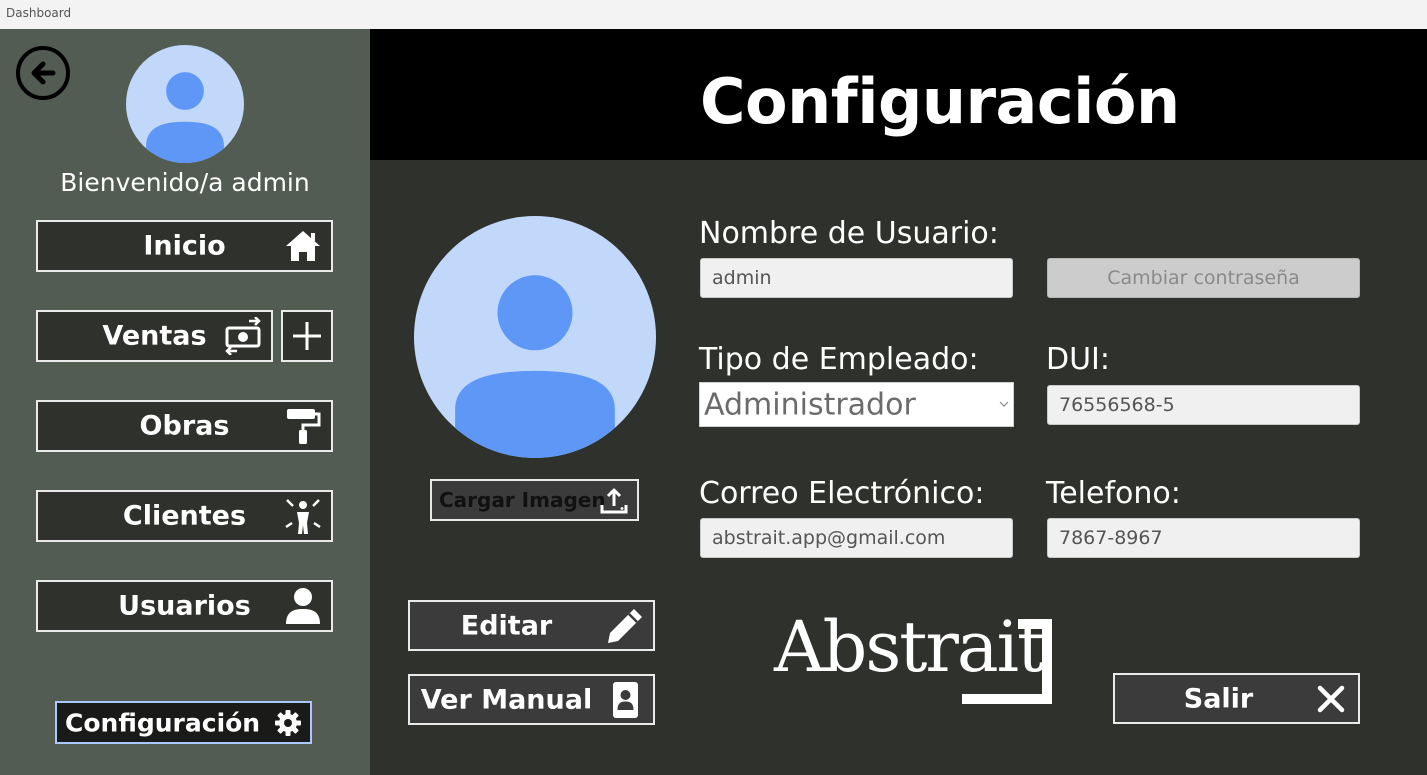  What do you see at coordinates (839, 359) in the screenshot?
I see `employee-type-label: Tipo de Empleado:` at bounding box center [839, 359].